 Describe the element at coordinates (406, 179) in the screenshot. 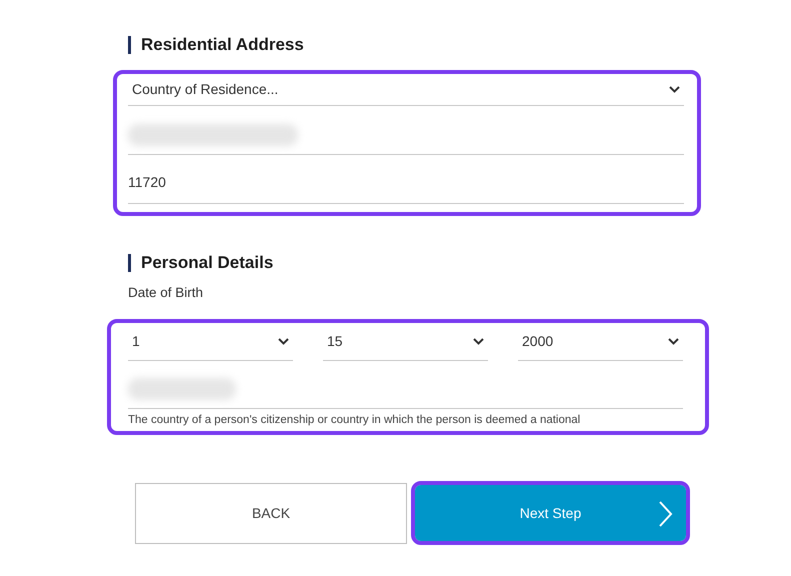

I see `input-field: 11720` at that location.